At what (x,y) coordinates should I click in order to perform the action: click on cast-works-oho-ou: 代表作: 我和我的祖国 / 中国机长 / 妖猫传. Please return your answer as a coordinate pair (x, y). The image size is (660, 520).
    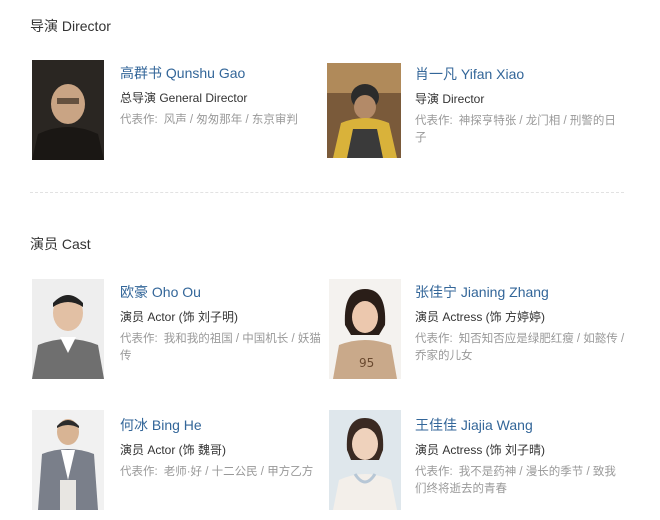
    Looking at the image, I should click on (225, 348).